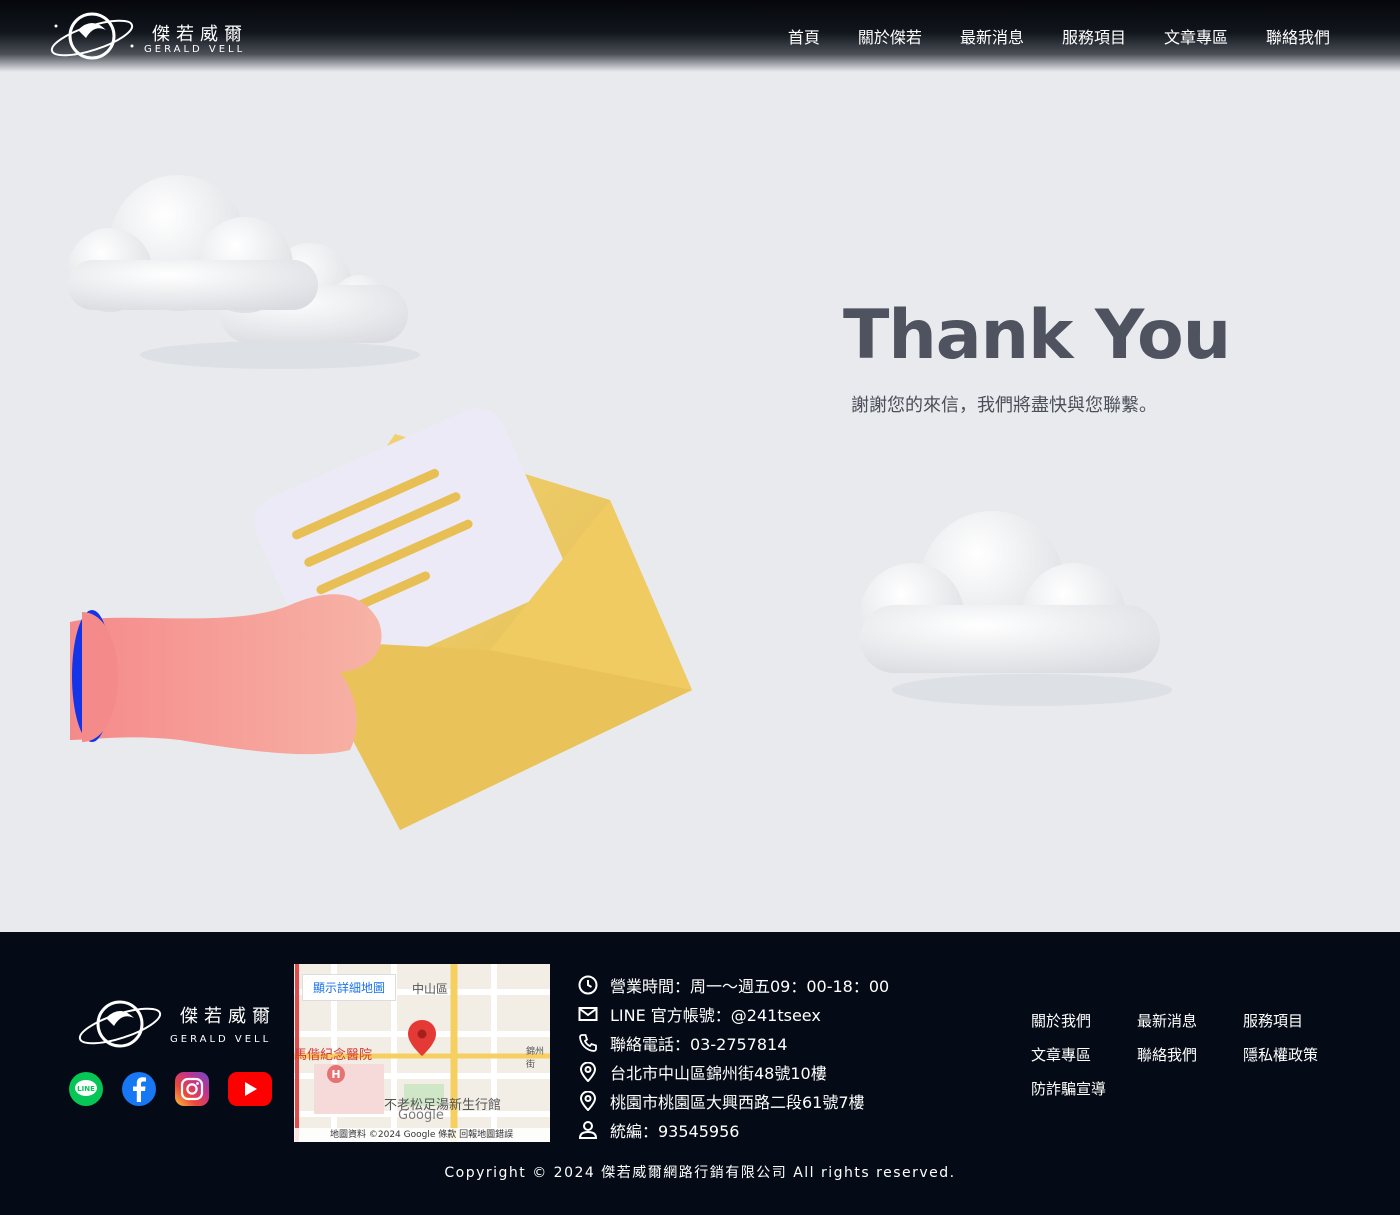 The width and height of the screenshot is (1400, 1215). I want to click on info-text: 台北市中山區錦州街48號10樓, so click(718, 1073).